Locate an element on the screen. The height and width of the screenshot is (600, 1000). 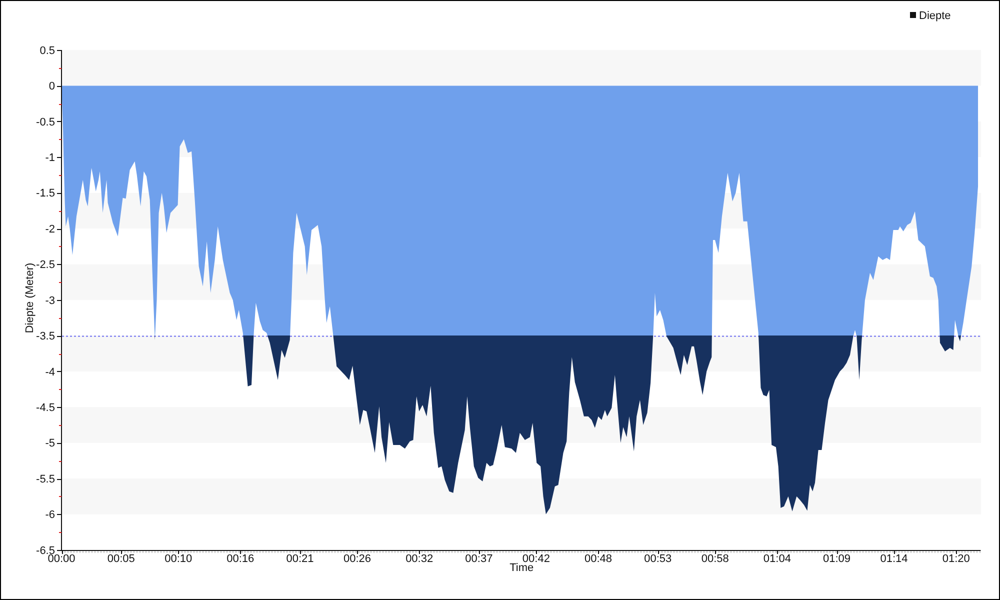
x-tick-label: 00:21 is located at coordinates (300, 558).